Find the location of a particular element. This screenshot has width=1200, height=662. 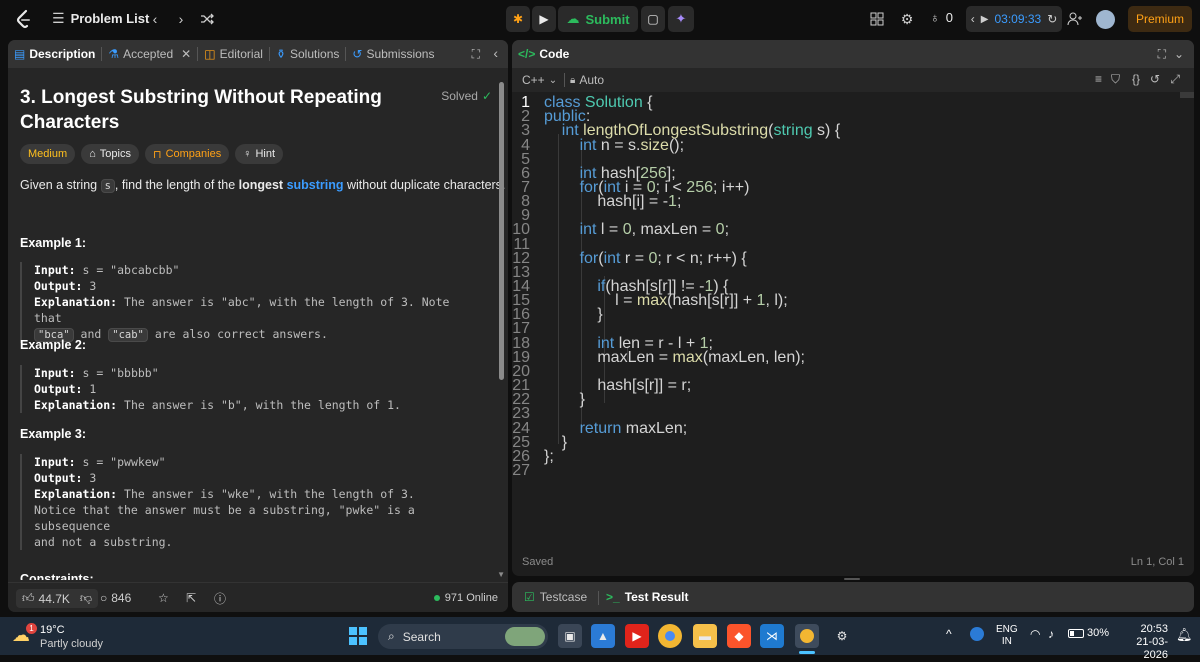

minimize-icon: ⌄ is located at coordinates (1179, 54).